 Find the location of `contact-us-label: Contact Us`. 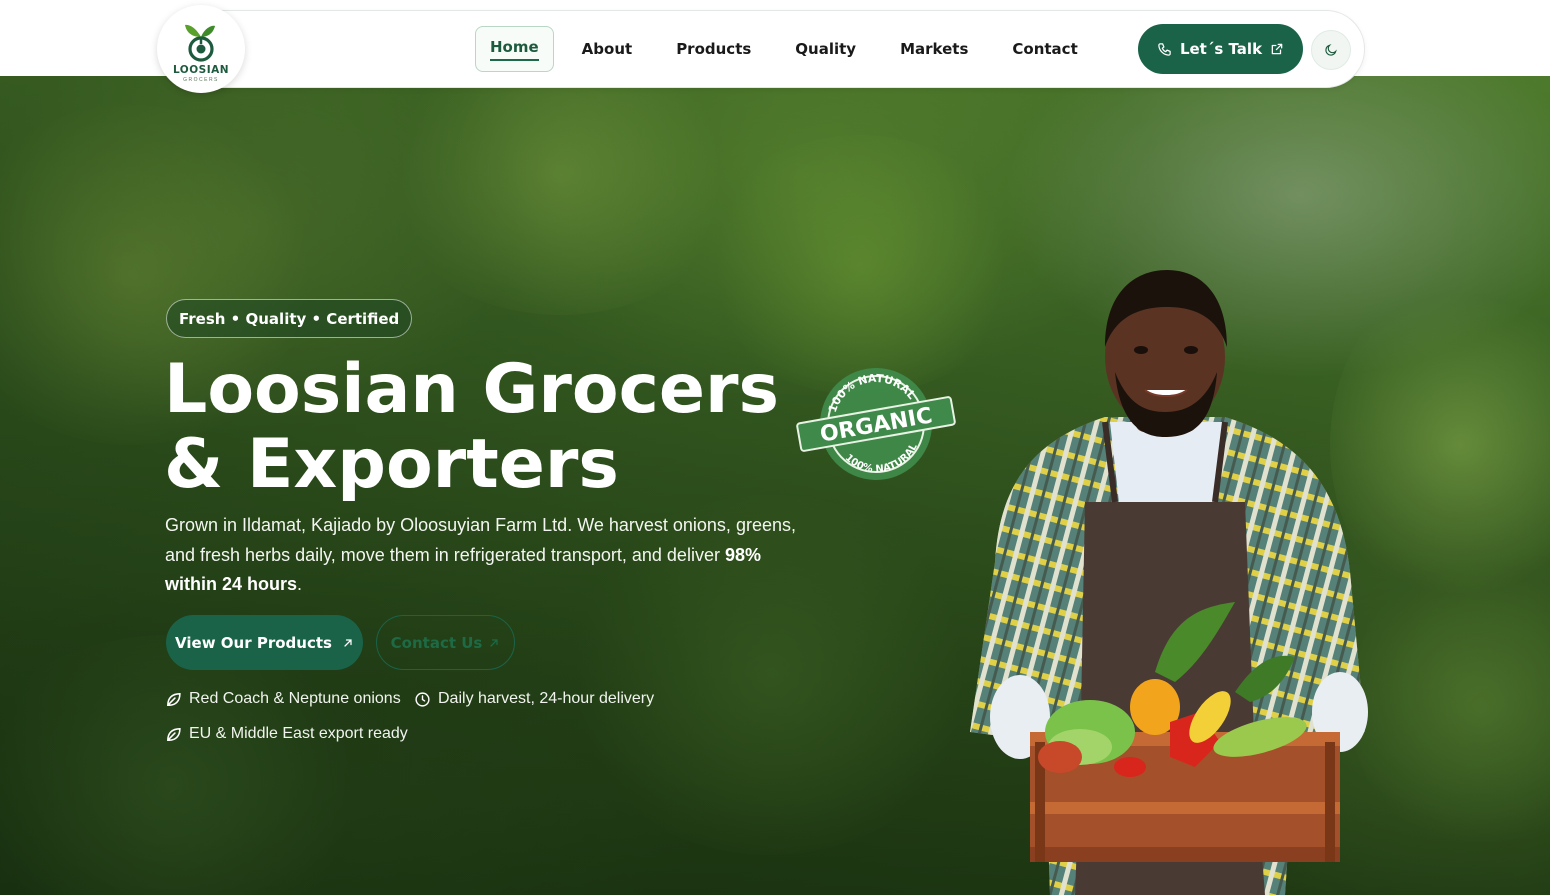

contact-us-label: Contact Us is located at coordinates (436, 642).